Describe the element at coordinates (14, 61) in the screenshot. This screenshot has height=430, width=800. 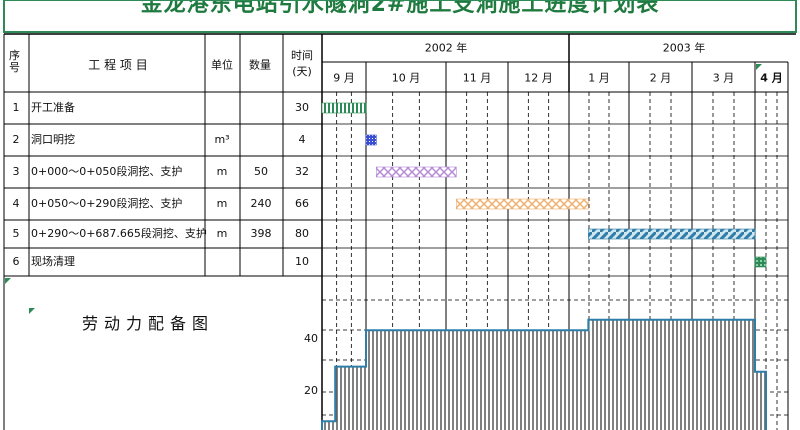
I see `header-no: 序号` at that location.